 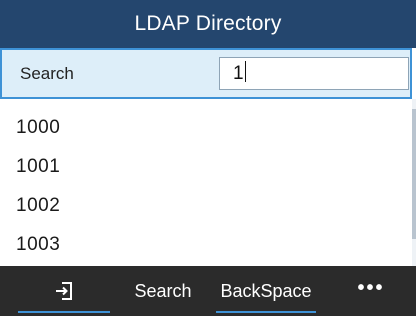 I want to click on softkey-backspace-underline, so click(x=266, y=312).